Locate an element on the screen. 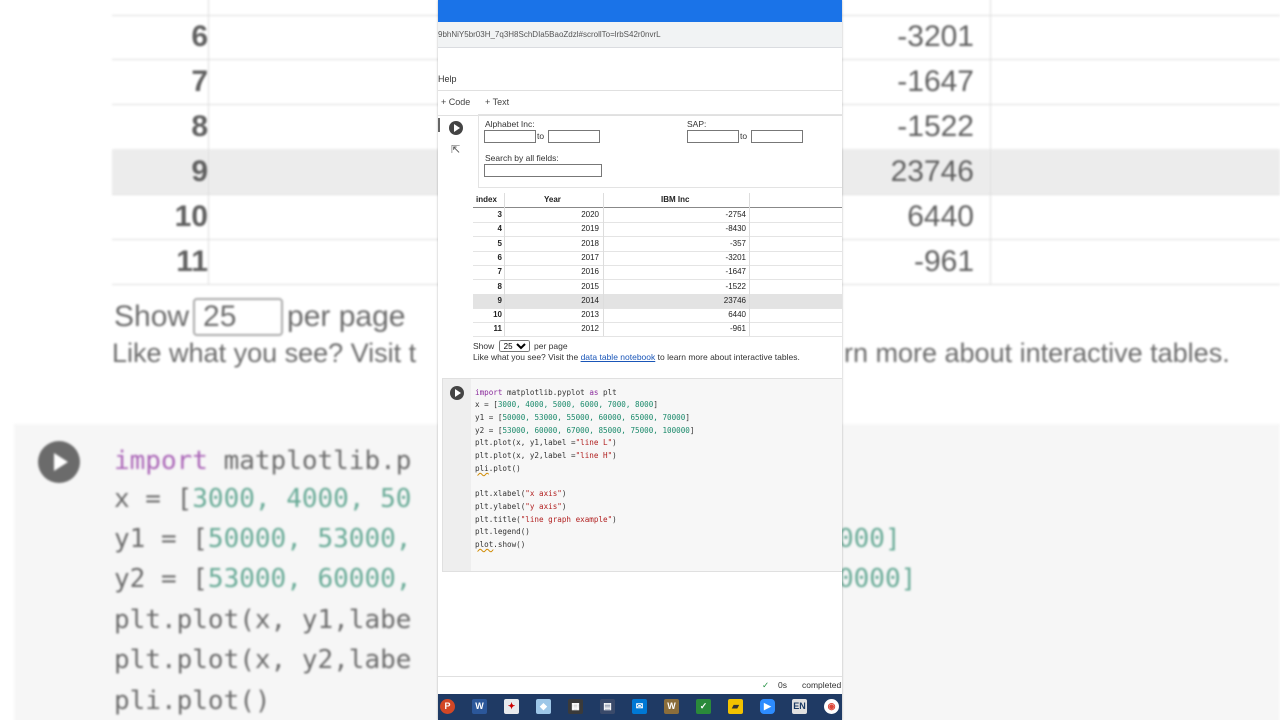 This screenshot has width=1280, height=720. title-bar is located at coordinates (640, 11).